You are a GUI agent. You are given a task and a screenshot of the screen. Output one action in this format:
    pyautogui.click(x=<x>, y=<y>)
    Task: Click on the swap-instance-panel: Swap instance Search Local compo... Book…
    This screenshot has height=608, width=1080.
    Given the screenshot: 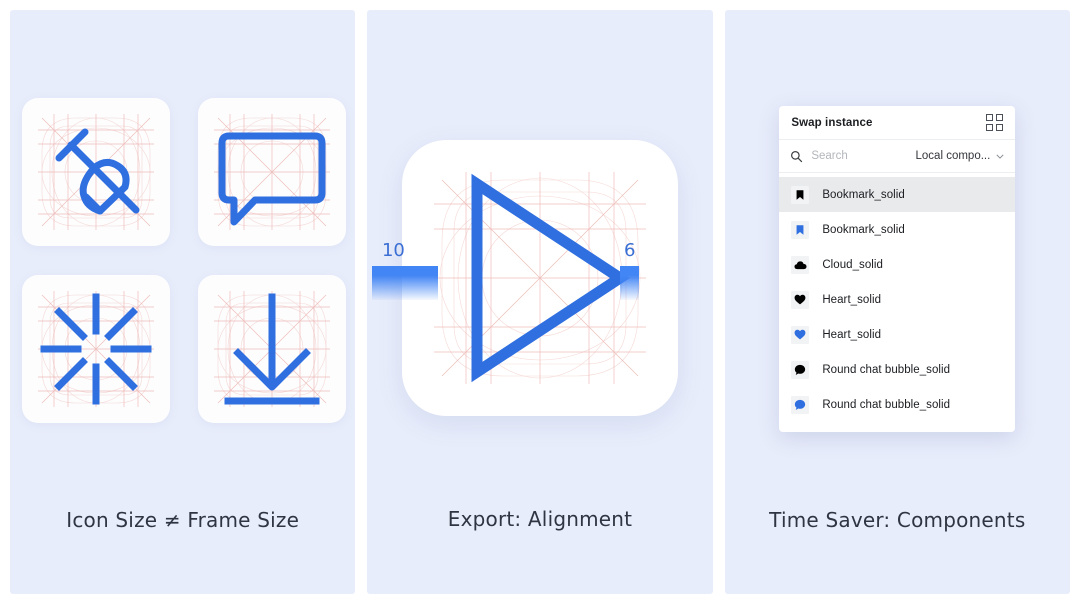 What is the action you would take?
    pyautogui.click(x=897, y=269)
    